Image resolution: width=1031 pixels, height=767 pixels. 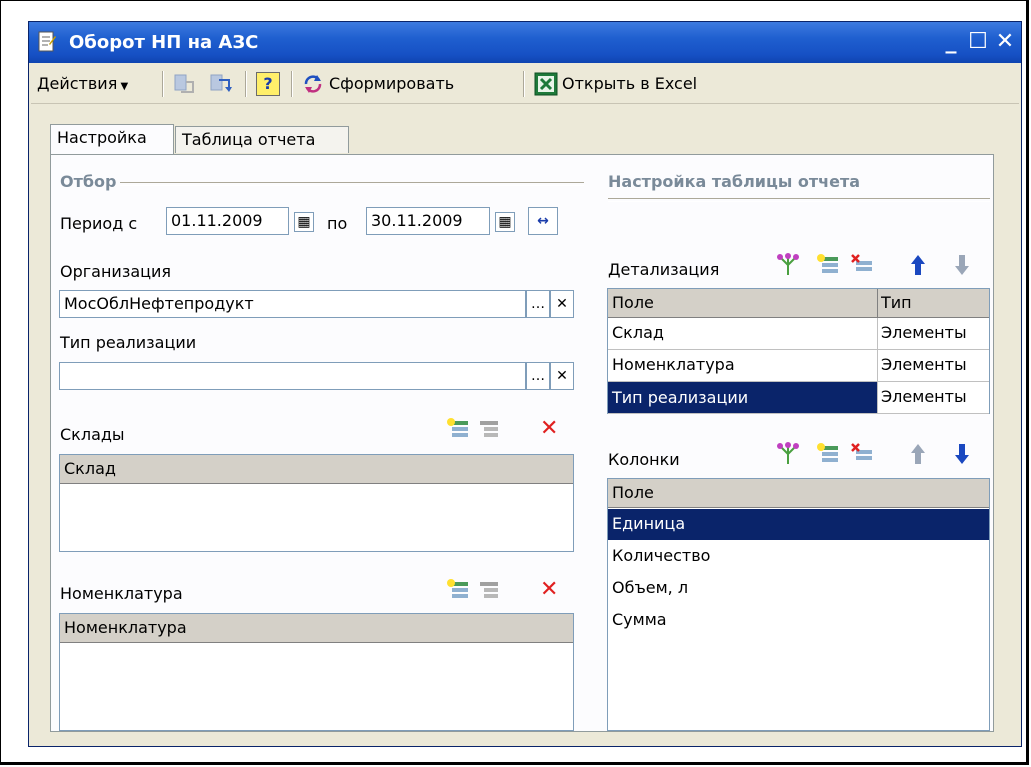 I want to click on column-header: Склад, so click(x=90, y=468).